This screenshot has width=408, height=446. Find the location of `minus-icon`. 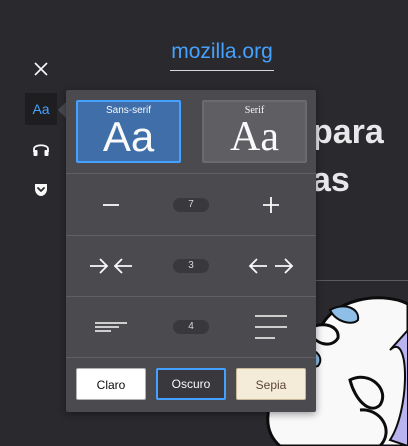

minus-icon is located at coordinates (111, 205).